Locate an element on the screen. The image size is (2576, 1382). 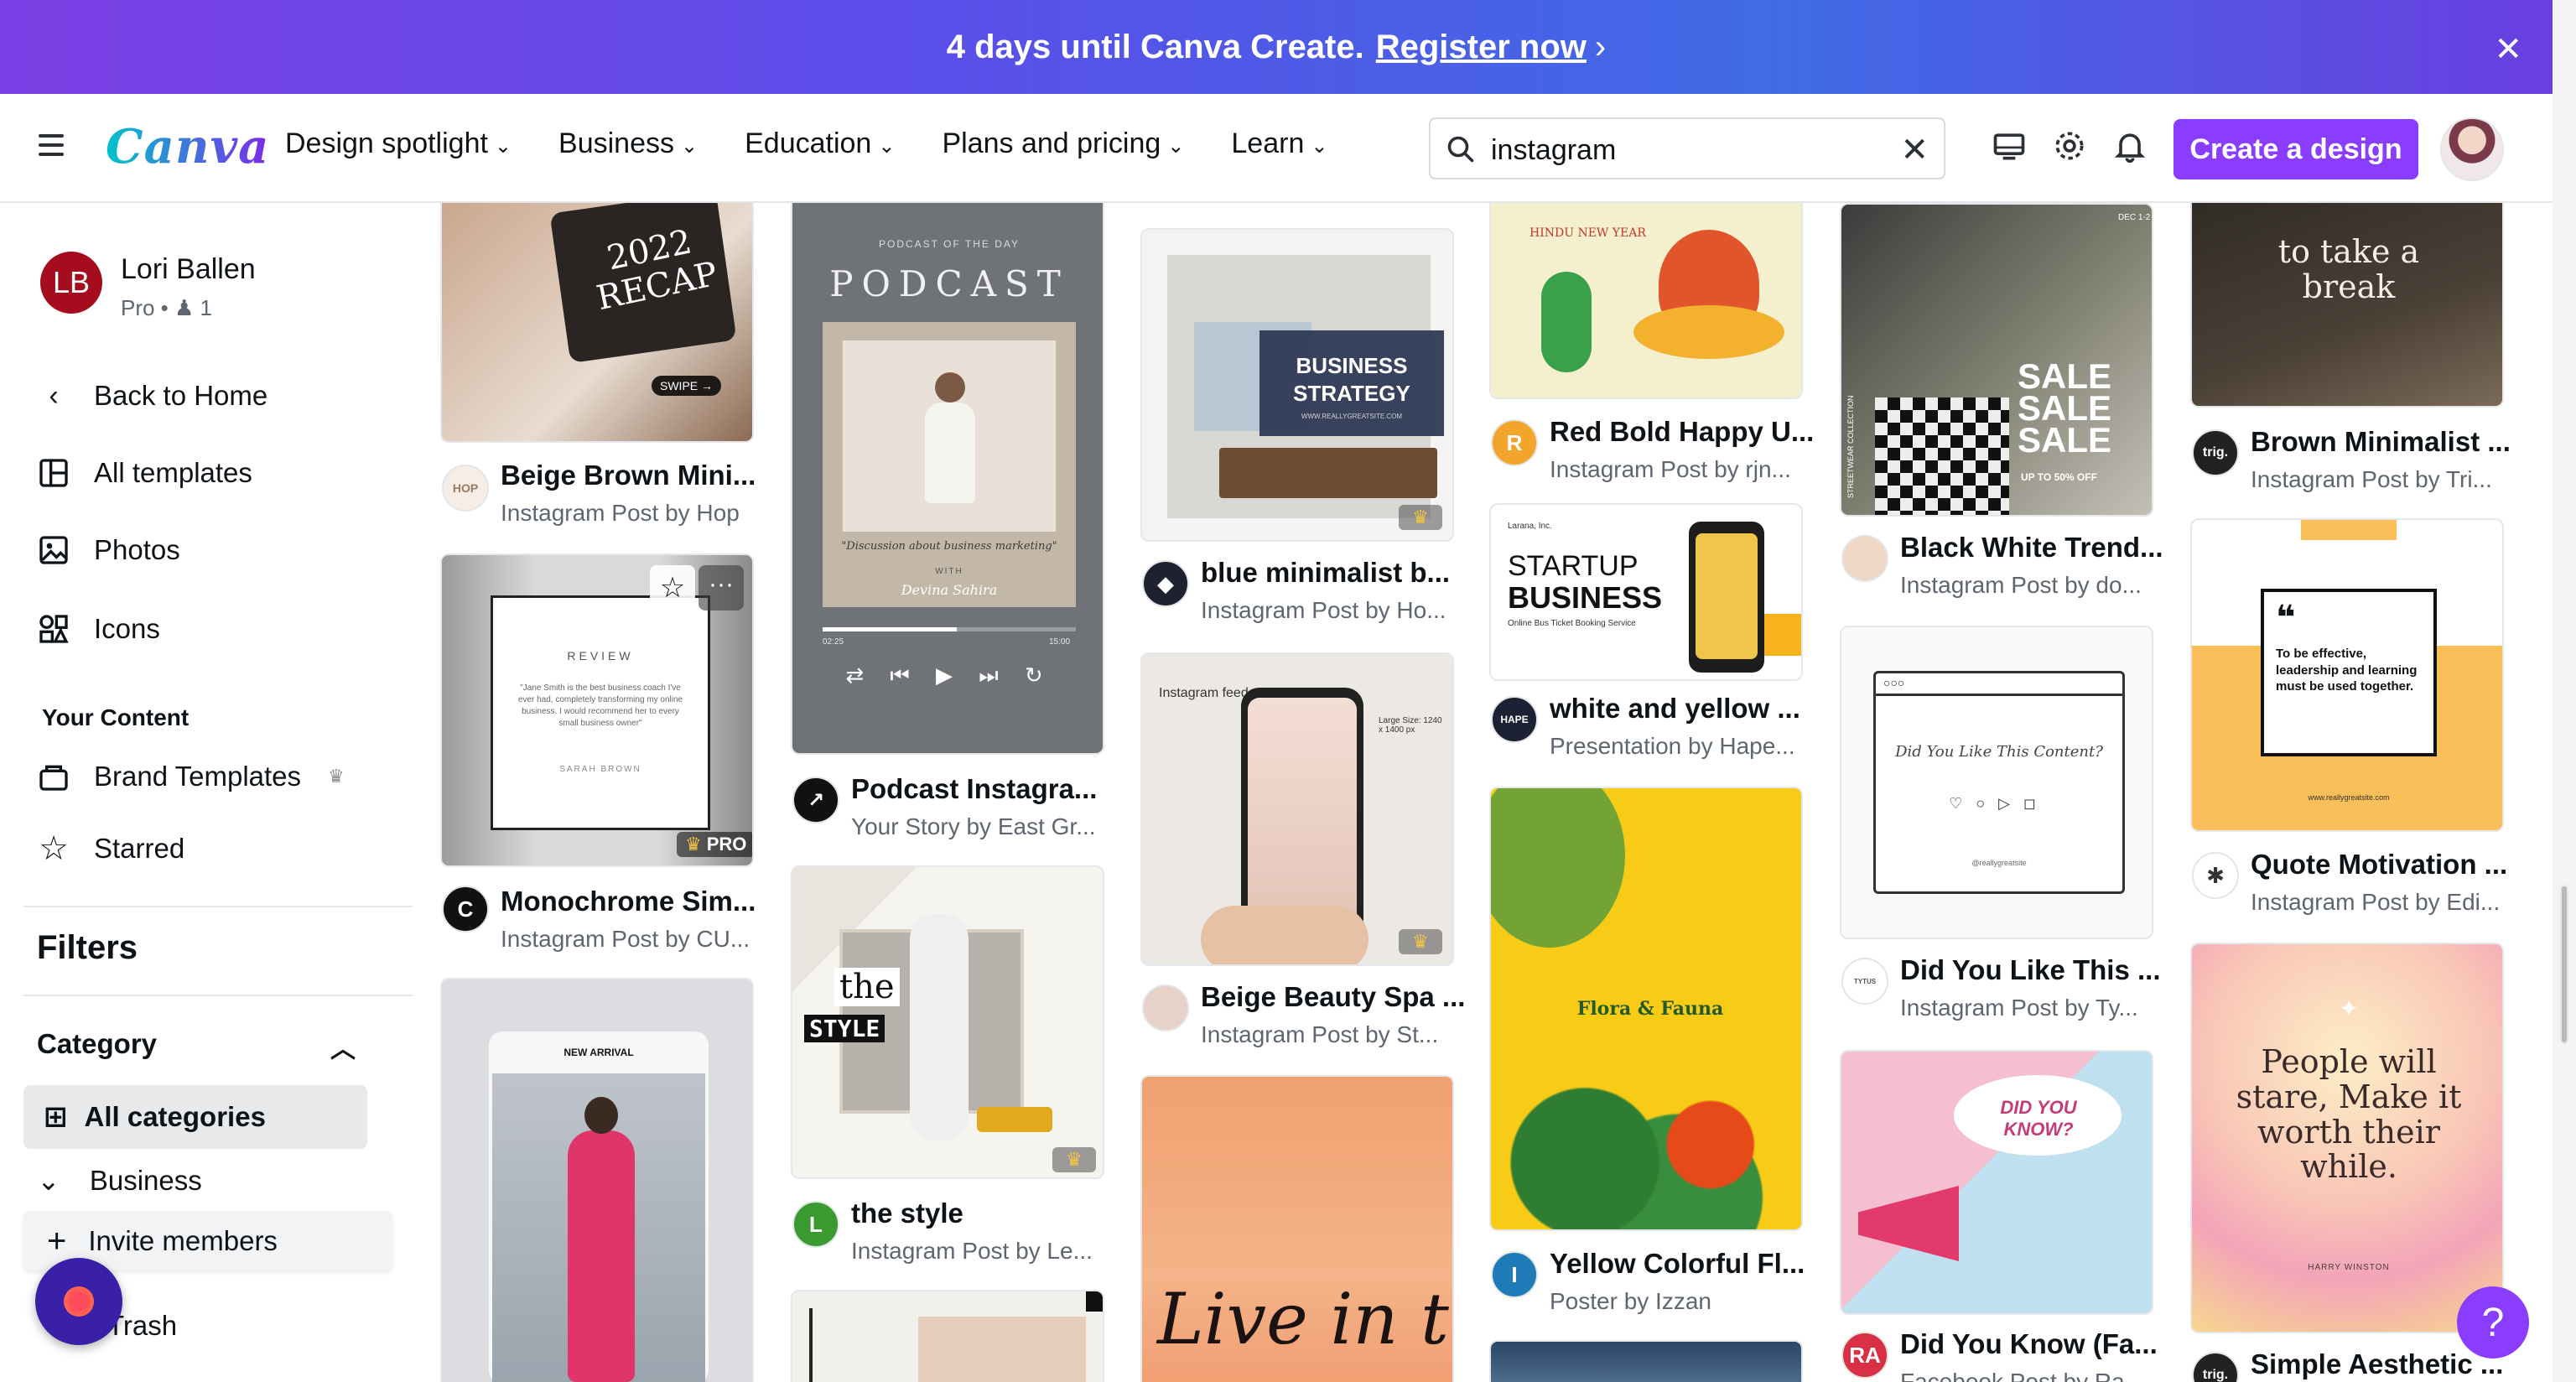
template-thumbnail: DID YOU KNOW? is located at coordinates (1996, 1182).